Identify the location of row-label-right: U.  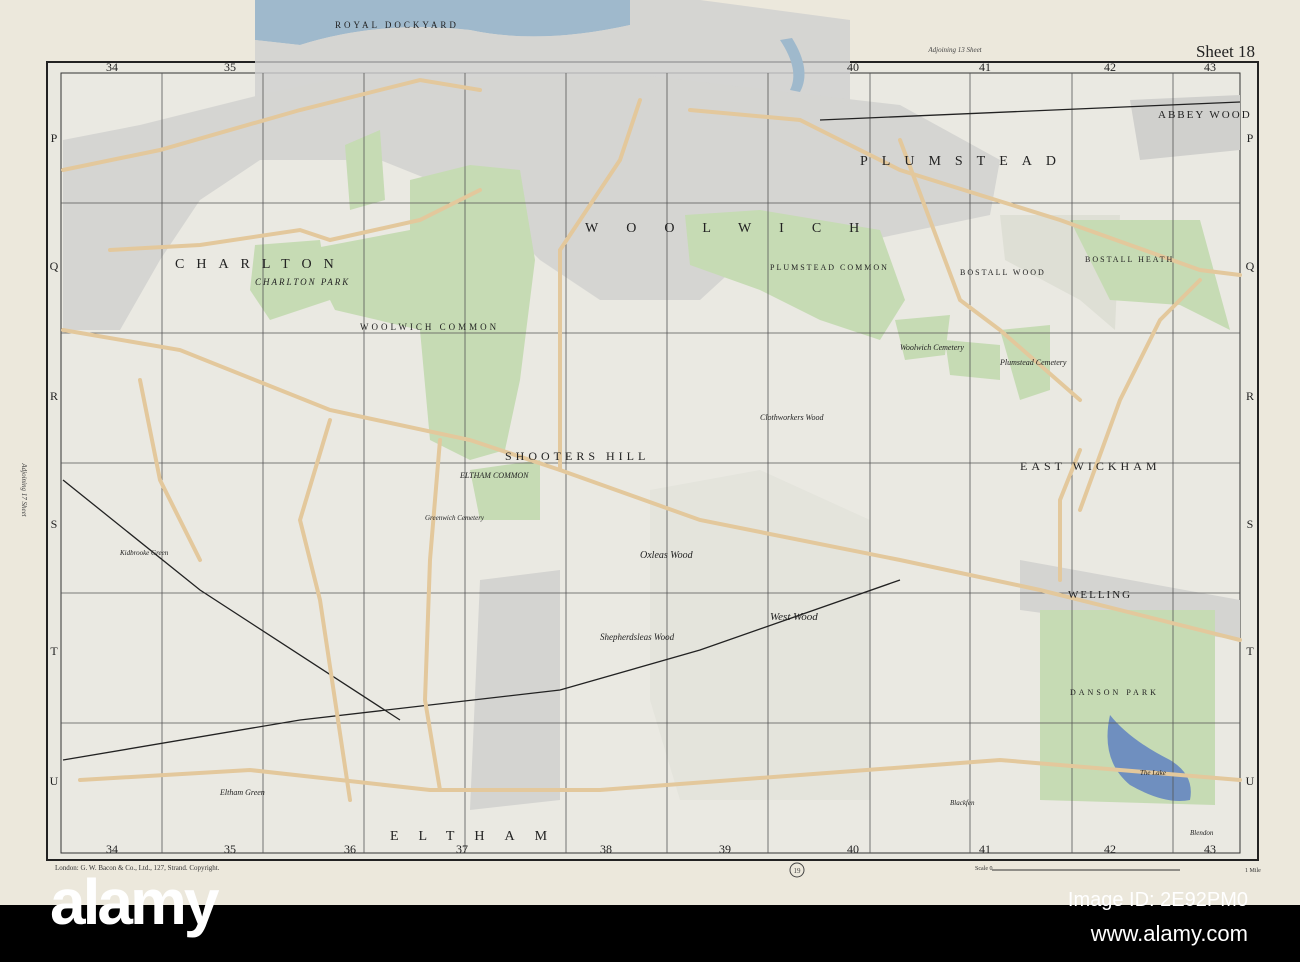
(1250, 781).